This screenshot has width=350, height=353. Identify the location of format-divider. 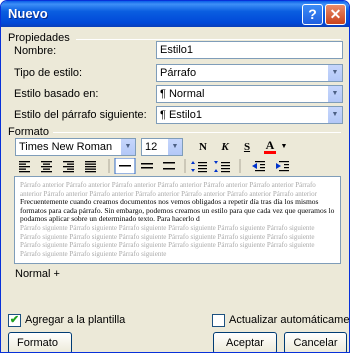
(197, 132).